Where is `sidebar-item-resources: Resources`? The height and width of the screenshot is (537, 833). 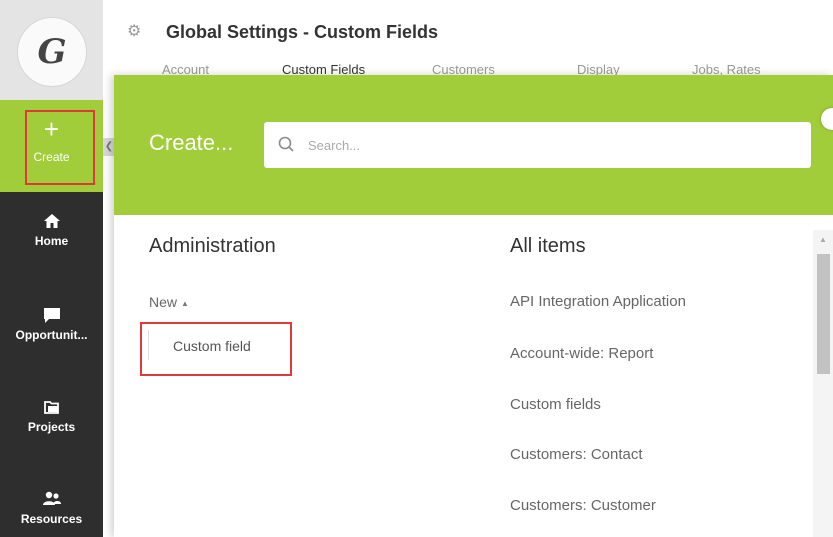
sidebar-item-resources: Resources is located at coordinates (51, 508).